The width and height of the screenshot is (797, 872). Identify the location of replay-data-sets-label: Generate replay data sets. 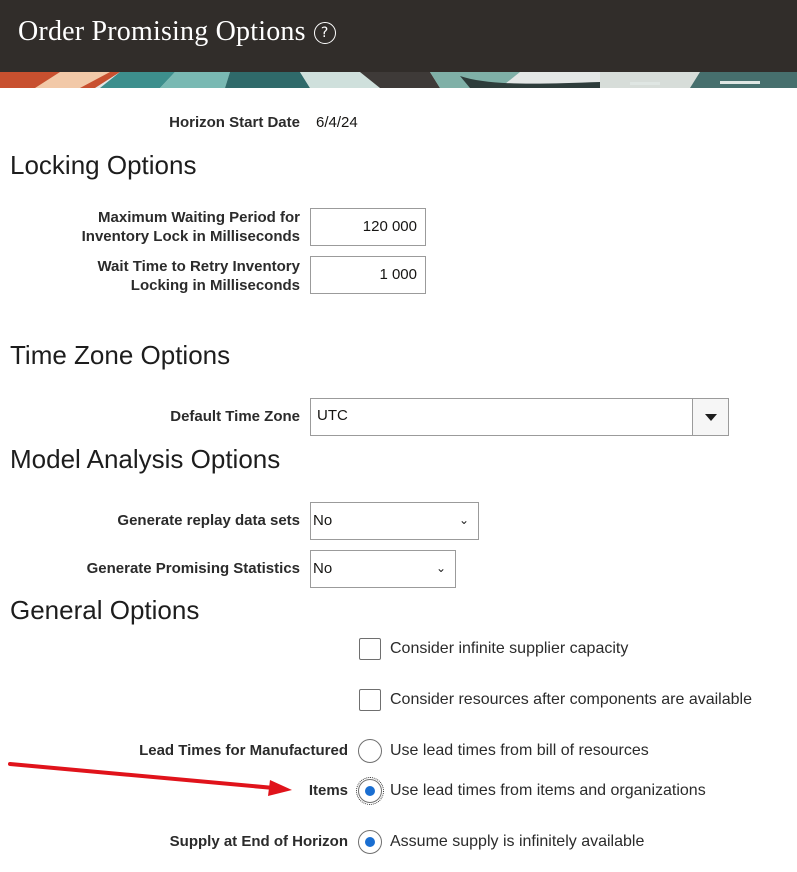
(208, 520).